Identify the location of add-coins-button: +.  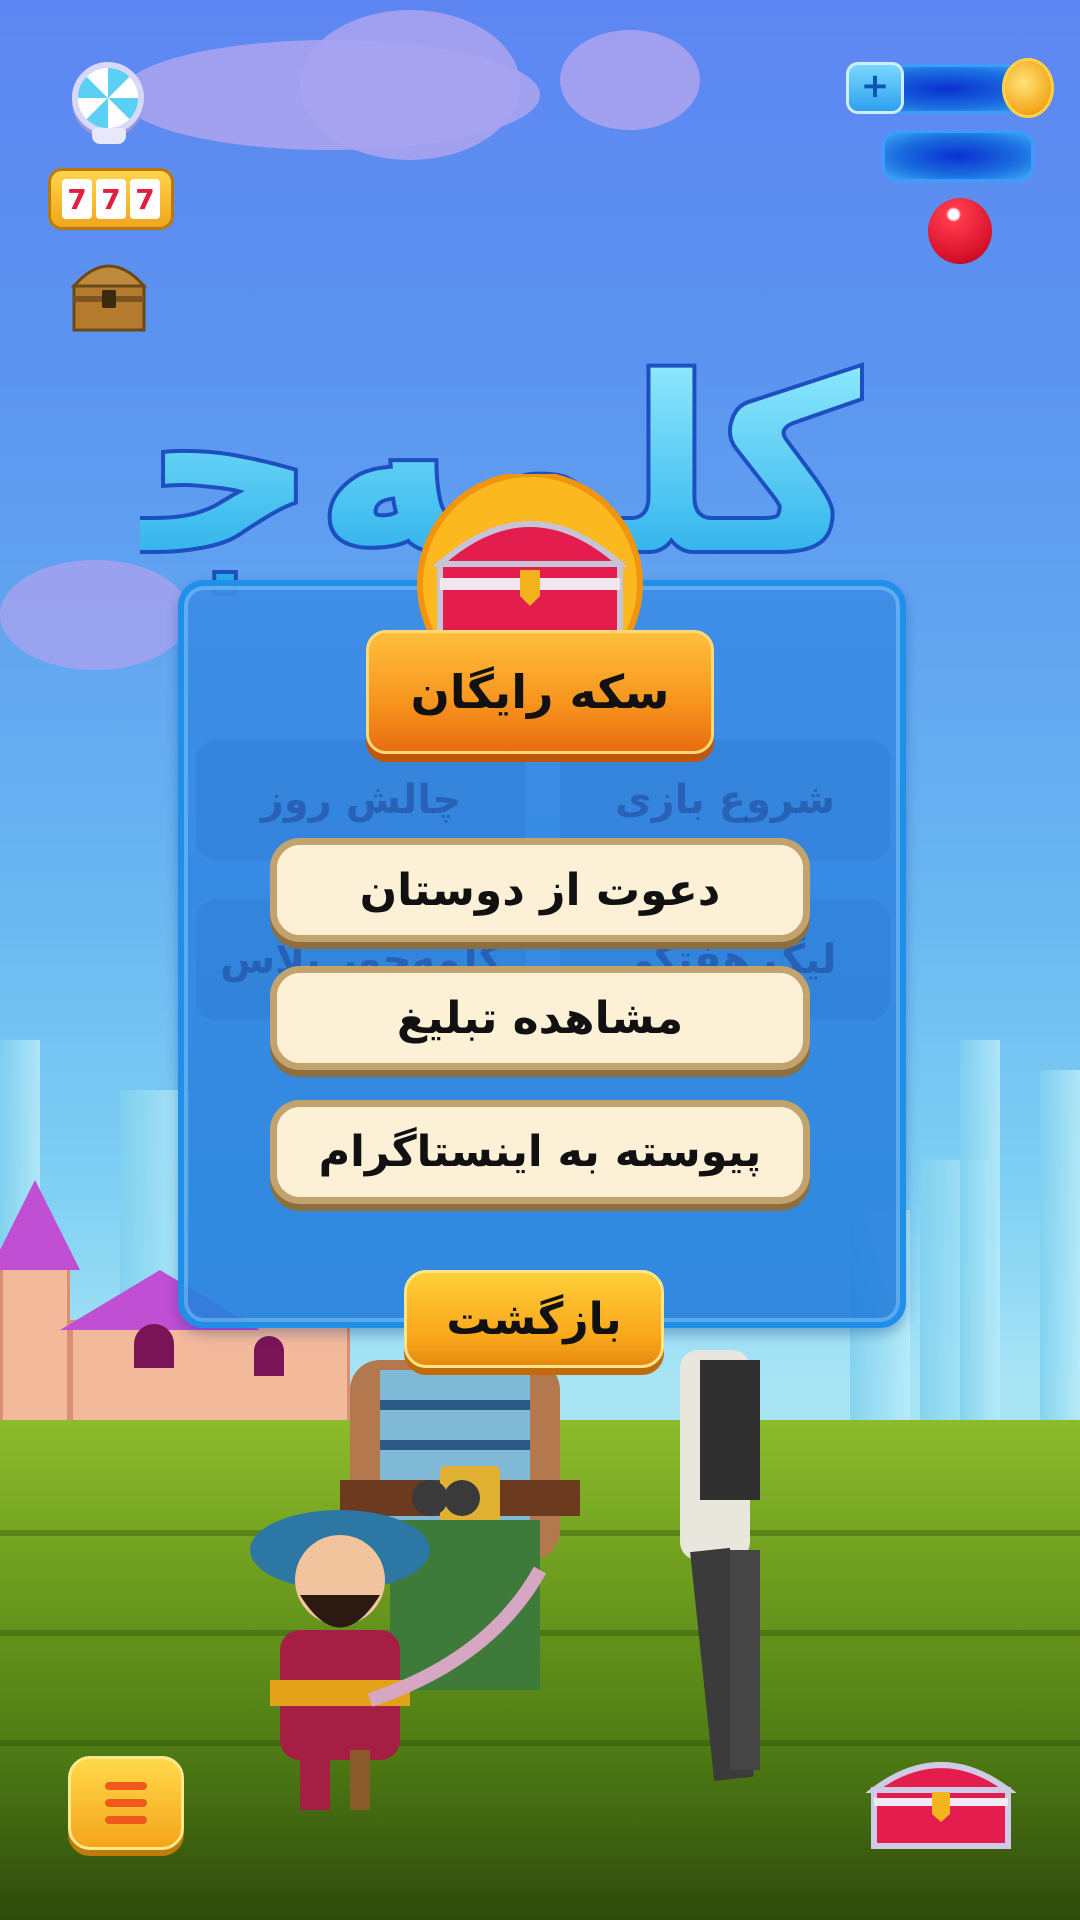
(875, 88).